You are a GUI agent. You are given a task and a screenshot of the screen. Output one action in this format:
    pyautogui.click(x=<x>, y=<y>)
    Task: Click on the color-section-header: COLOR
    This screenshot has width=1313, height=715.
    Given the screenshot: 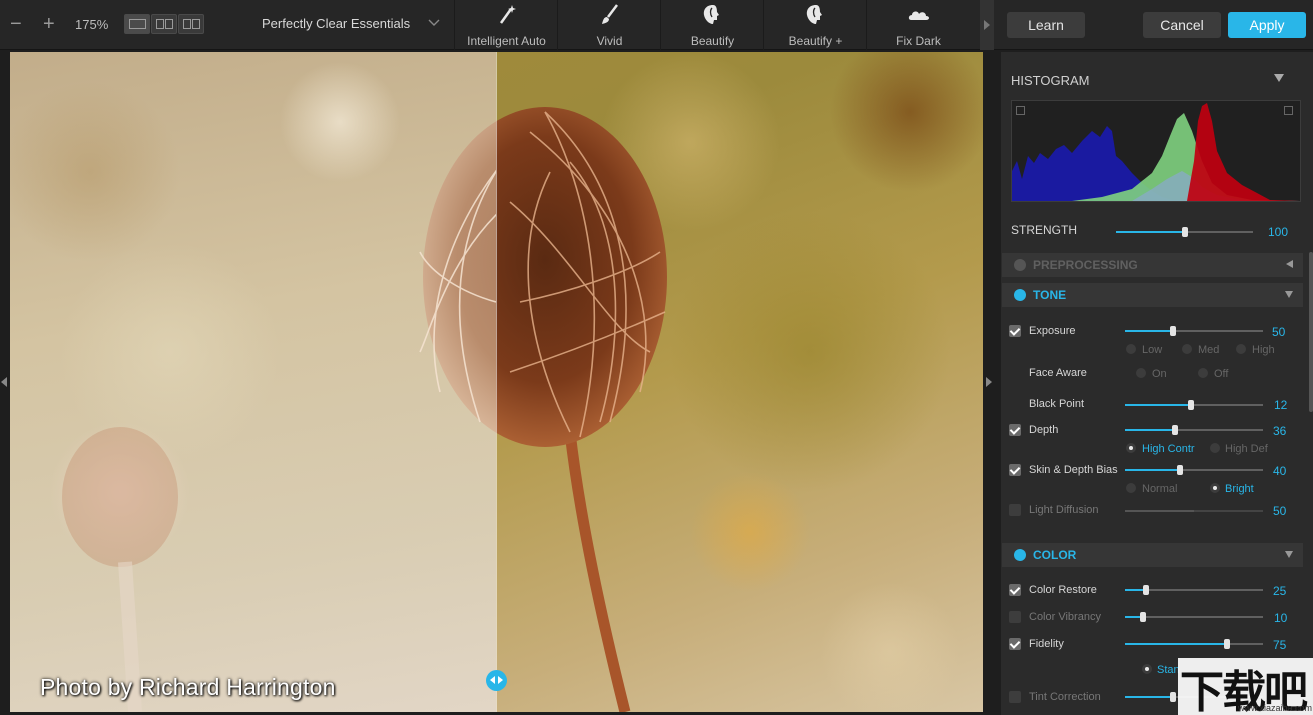 What is the action you would take?
    pyautogui.click(x=1152, y=555)
    